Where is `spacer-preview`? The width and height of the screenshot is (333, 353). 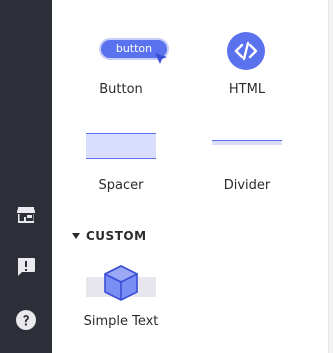
spacer-preview is located at coordinates (121, 146).